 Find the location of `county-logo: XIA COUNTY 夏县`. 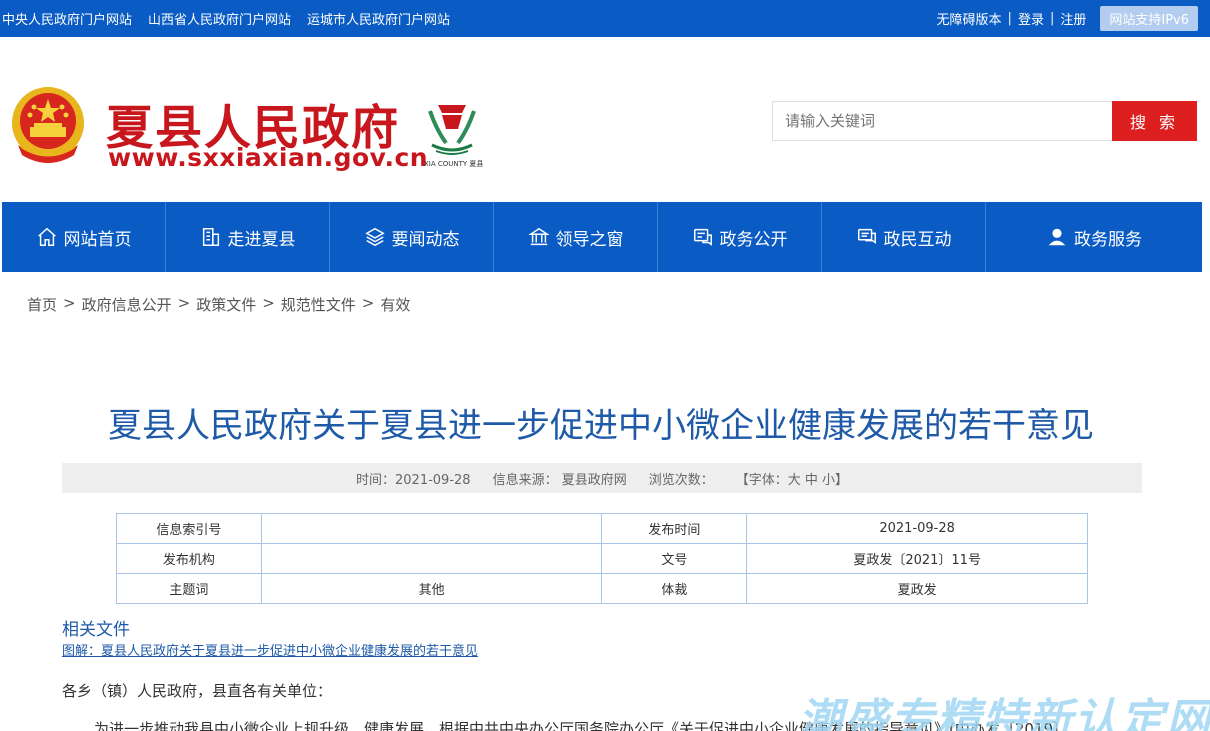

county-logo: XIA COUNTY 夏县 is located at coordinates (454, 134).